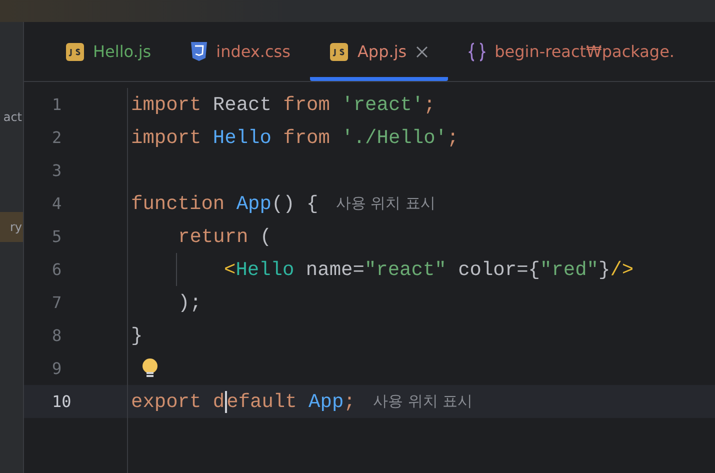  I want to click on code-token: (, so click(266, 237).